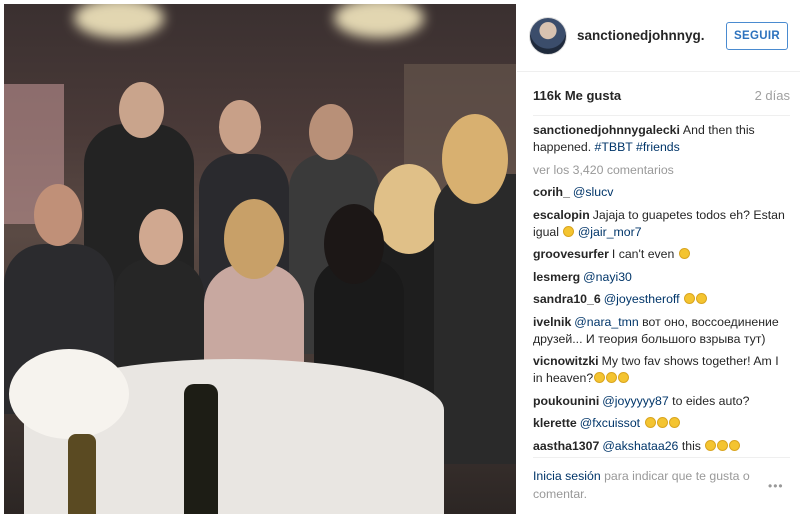 The image size is (800, 518). What do you see at coordinates (661, 95) in the screenshot?
I see `post-stats: 116k Me gusta 2 días` at bounding box center [661, 95].